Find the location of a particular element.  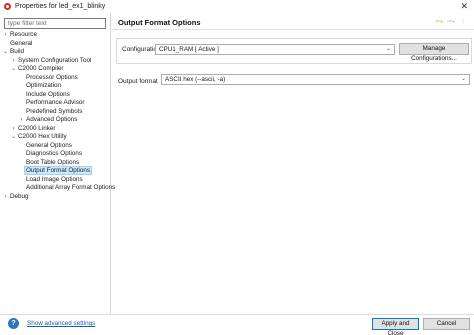

tree-item-label: C2000 Compiler is located at coordinates (41, 68).